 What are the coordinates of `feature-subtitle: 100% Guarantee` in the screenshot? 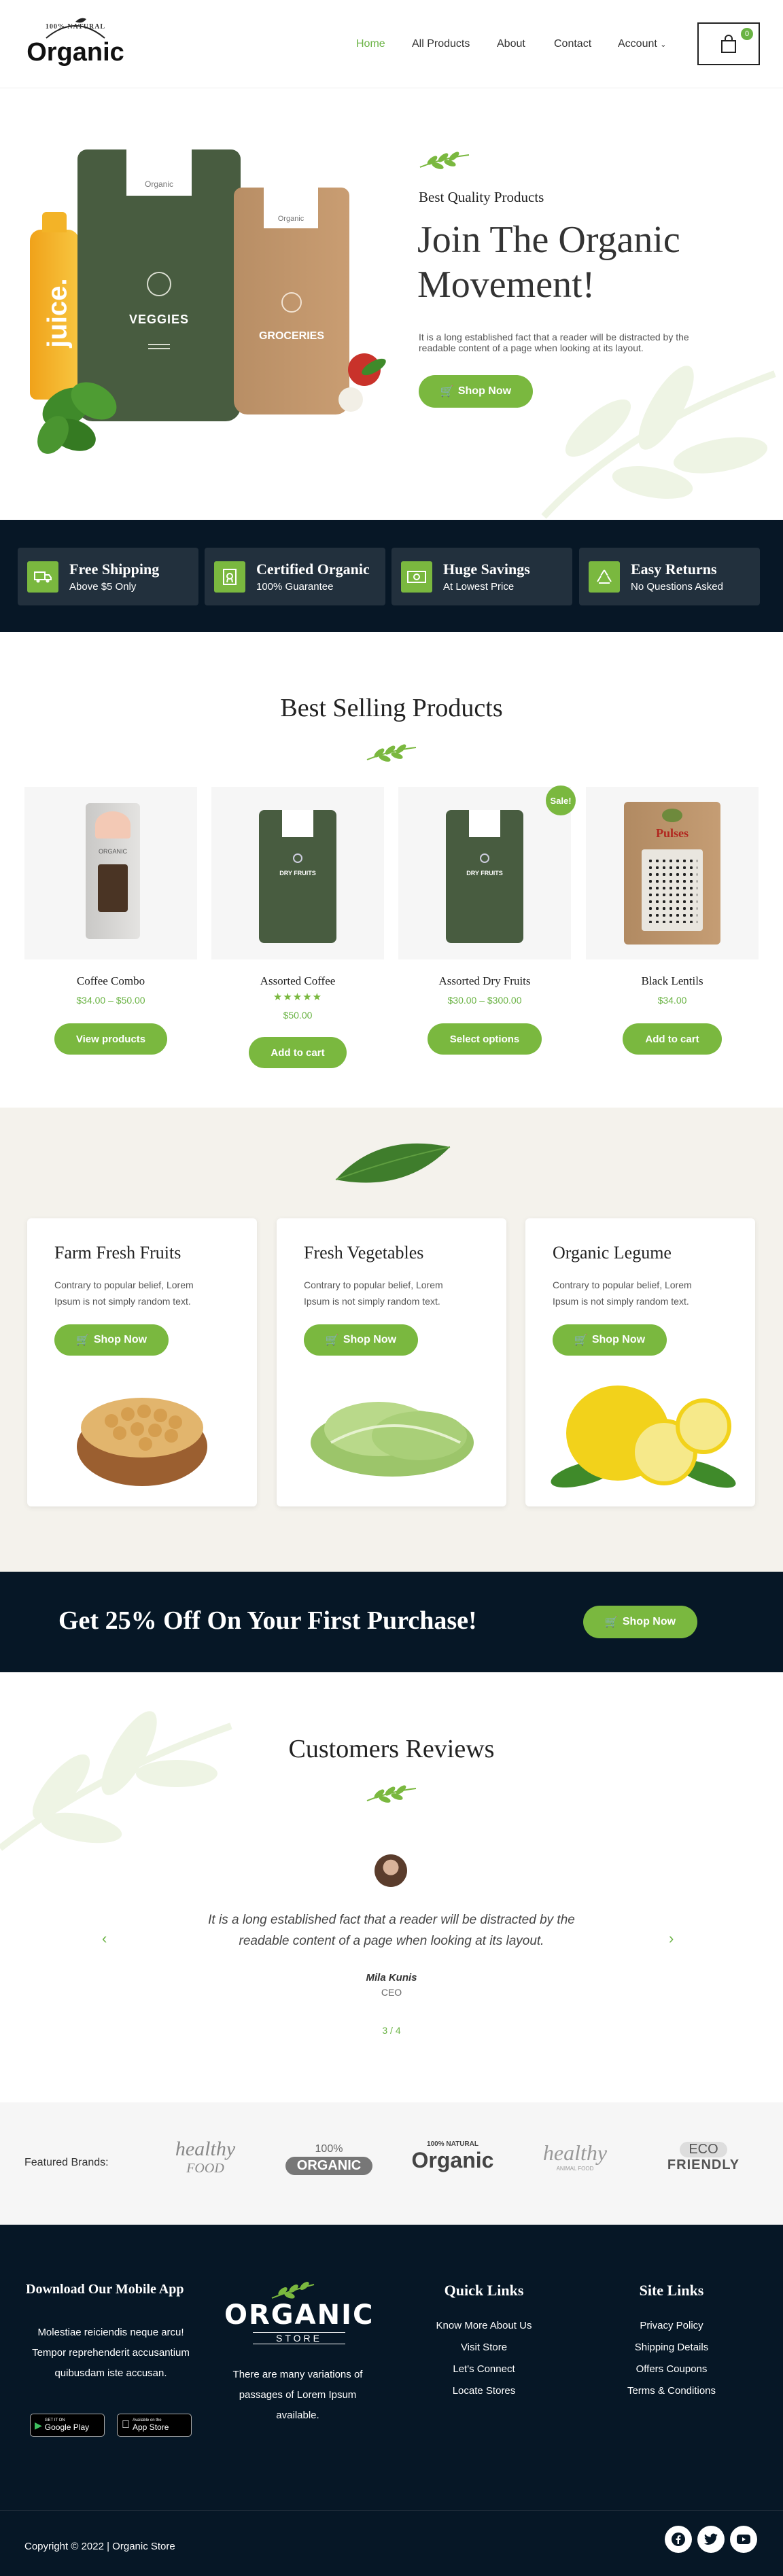 It's located at (295, 587).